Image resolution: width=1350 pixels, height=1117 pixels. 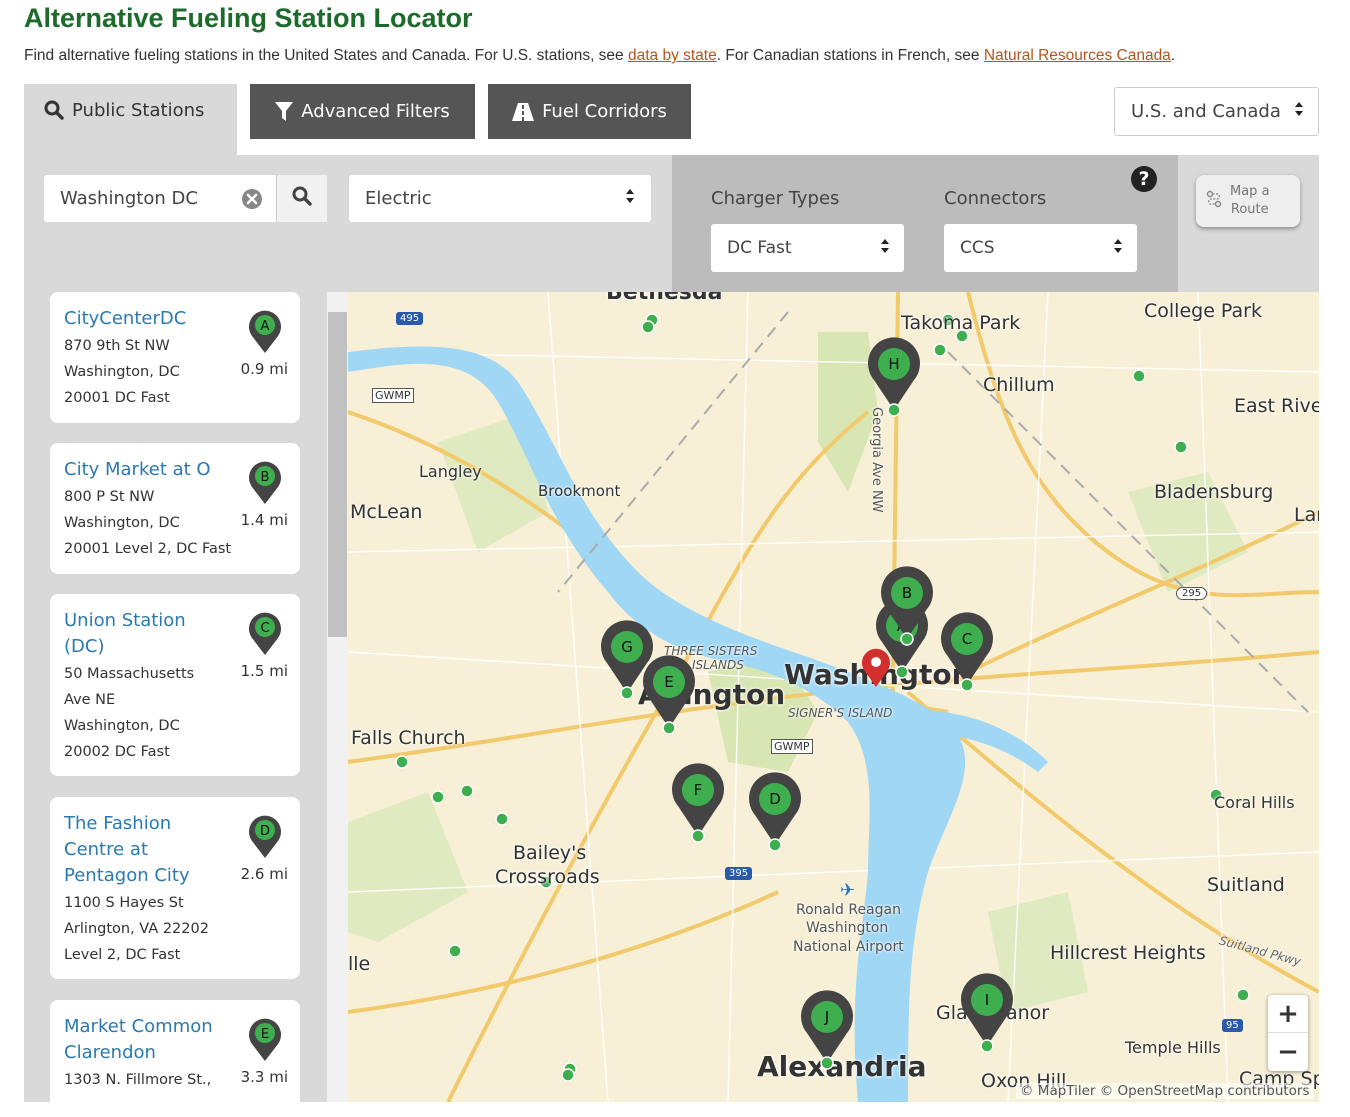 What do you see at coordinates (1165, 1091) in the screenshot?
I see `map-attribution: © MapTiler © OpenStreetMap contributors` at bounding box center [1165, 1091].